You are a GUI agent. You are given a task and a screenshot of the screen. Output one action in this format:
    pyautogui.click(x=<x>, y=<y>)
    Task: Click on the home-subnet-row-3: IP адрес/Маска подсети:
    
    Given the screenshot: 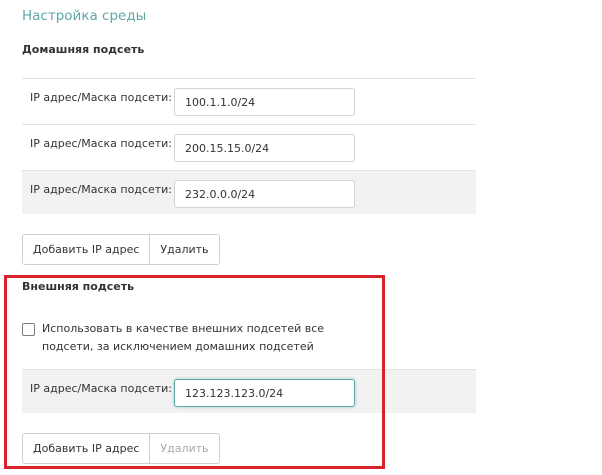 What is the action you would take?
    pyautogui.click(x=249, y=192)
    